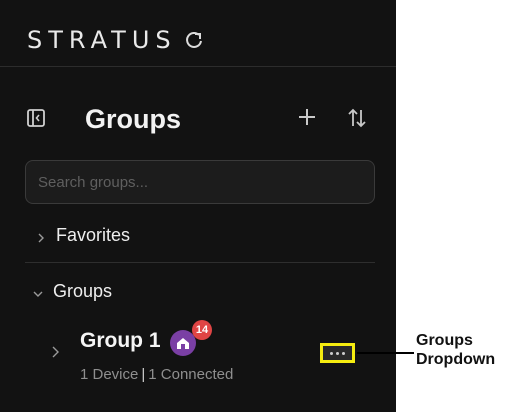 The width and height of the screenshot is (510, 412). What do you see at coordinates (455, 350) in the screenshot?
I see `callout-label: Groups Dropdown` at bounding box center [455, 350].